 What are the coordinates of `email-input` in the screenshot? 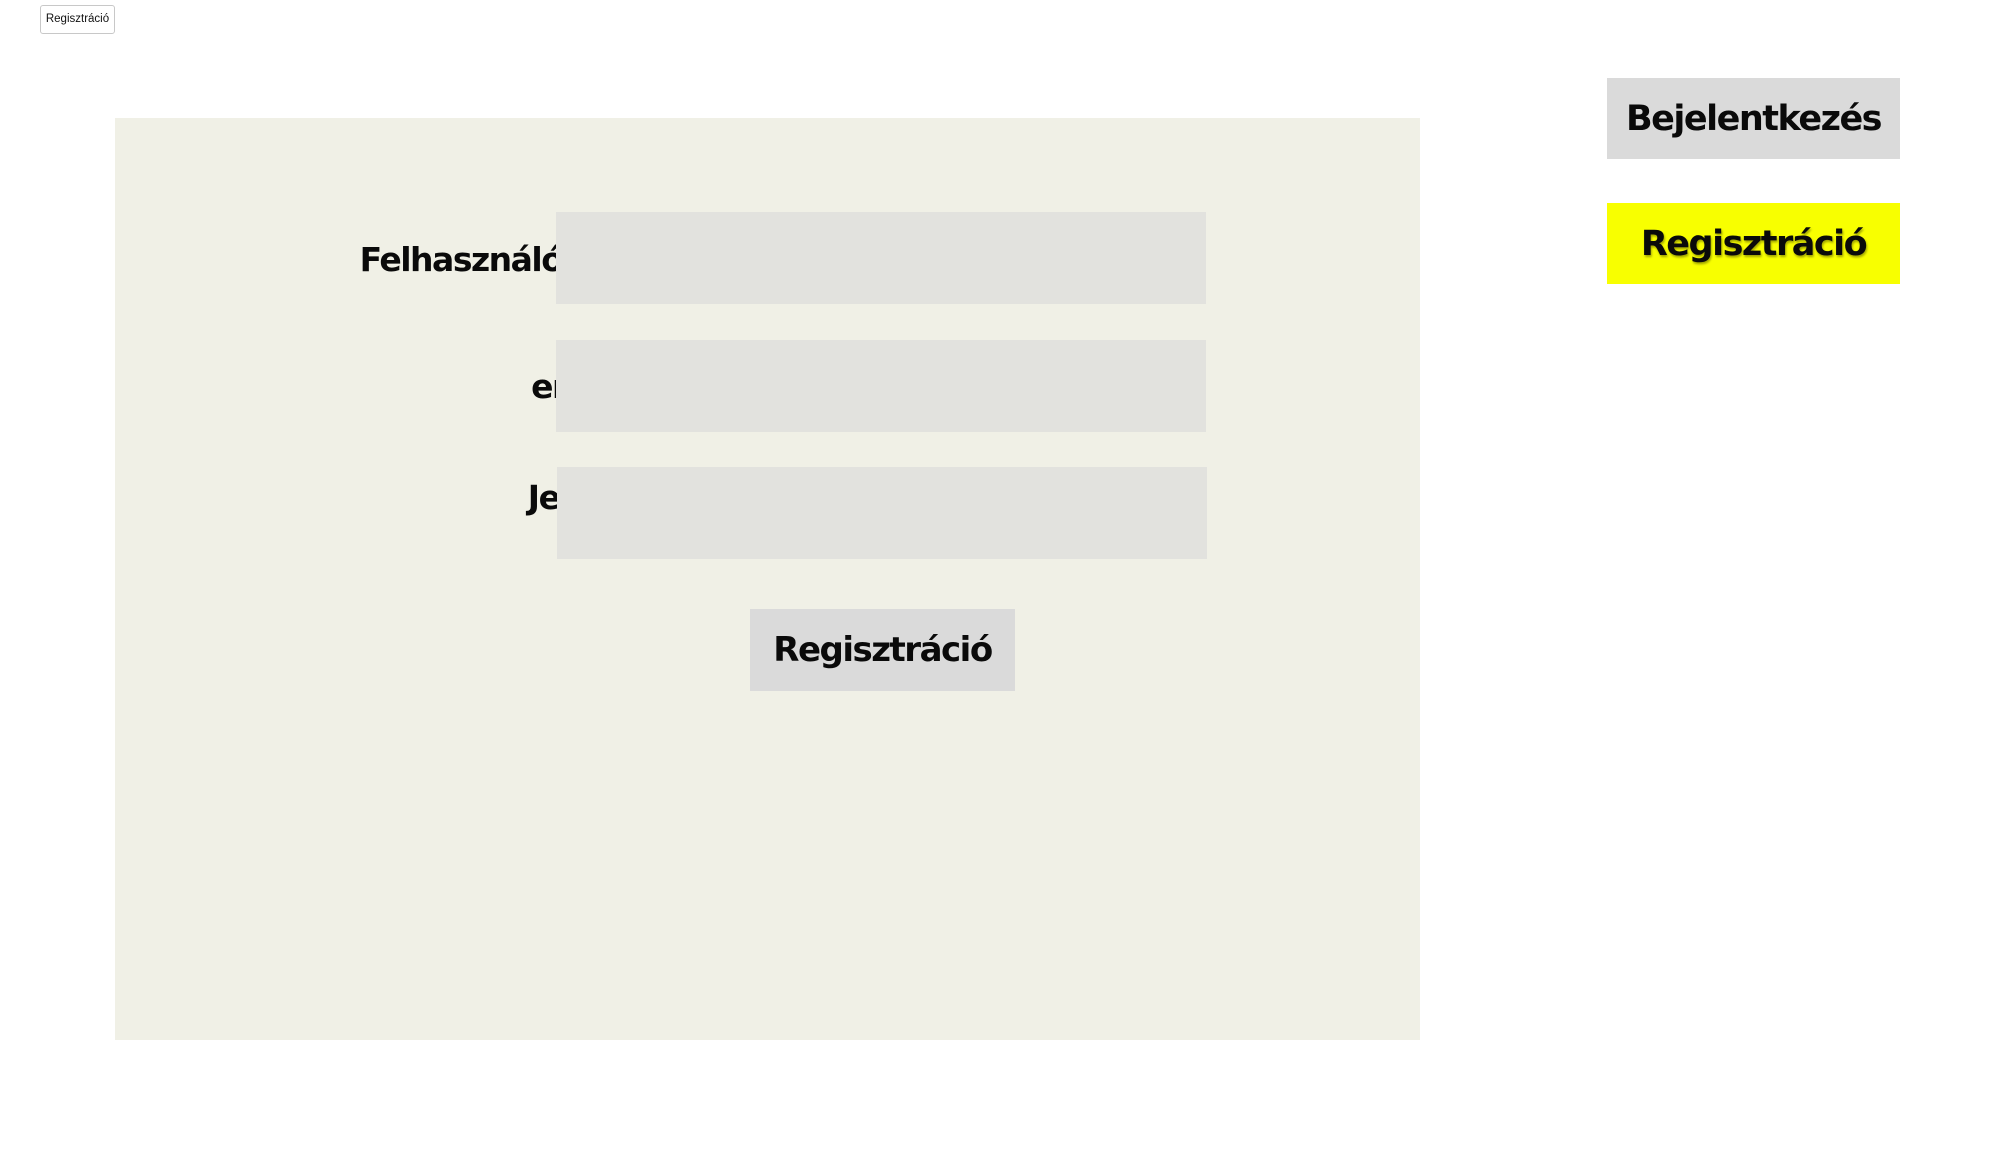 It's located at (881, 386).